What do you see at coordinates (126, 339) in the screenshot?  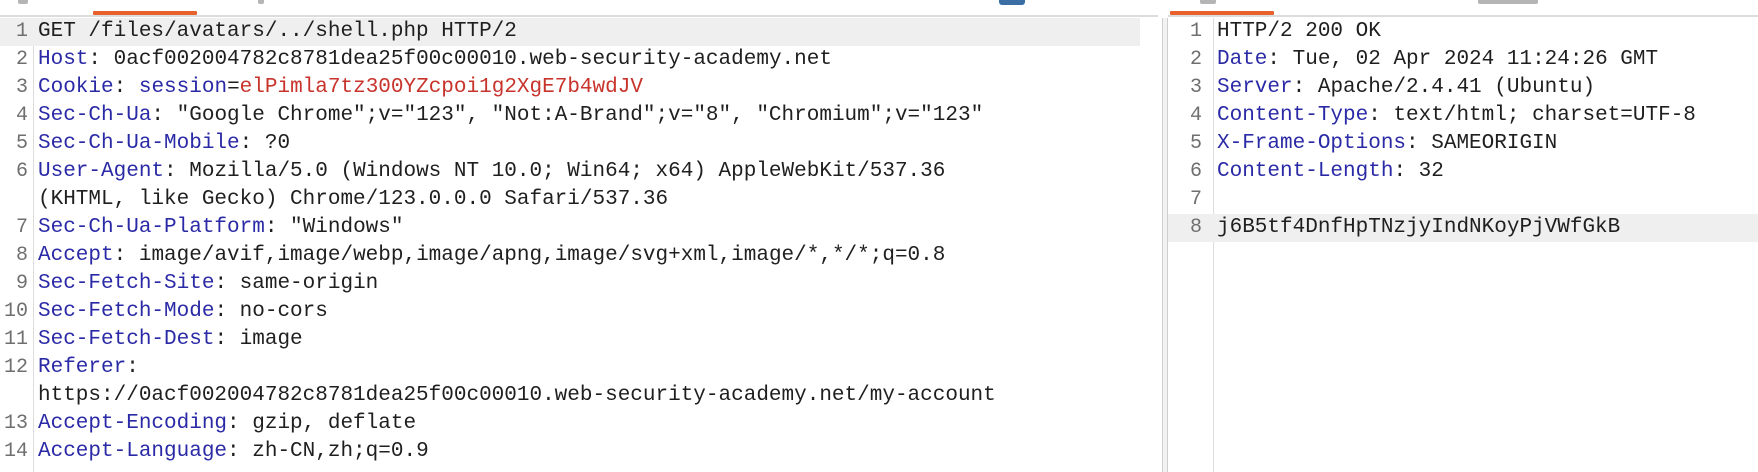 I see `header-name: Sec-Fetch-Dest` at bounding box center [126, 339].